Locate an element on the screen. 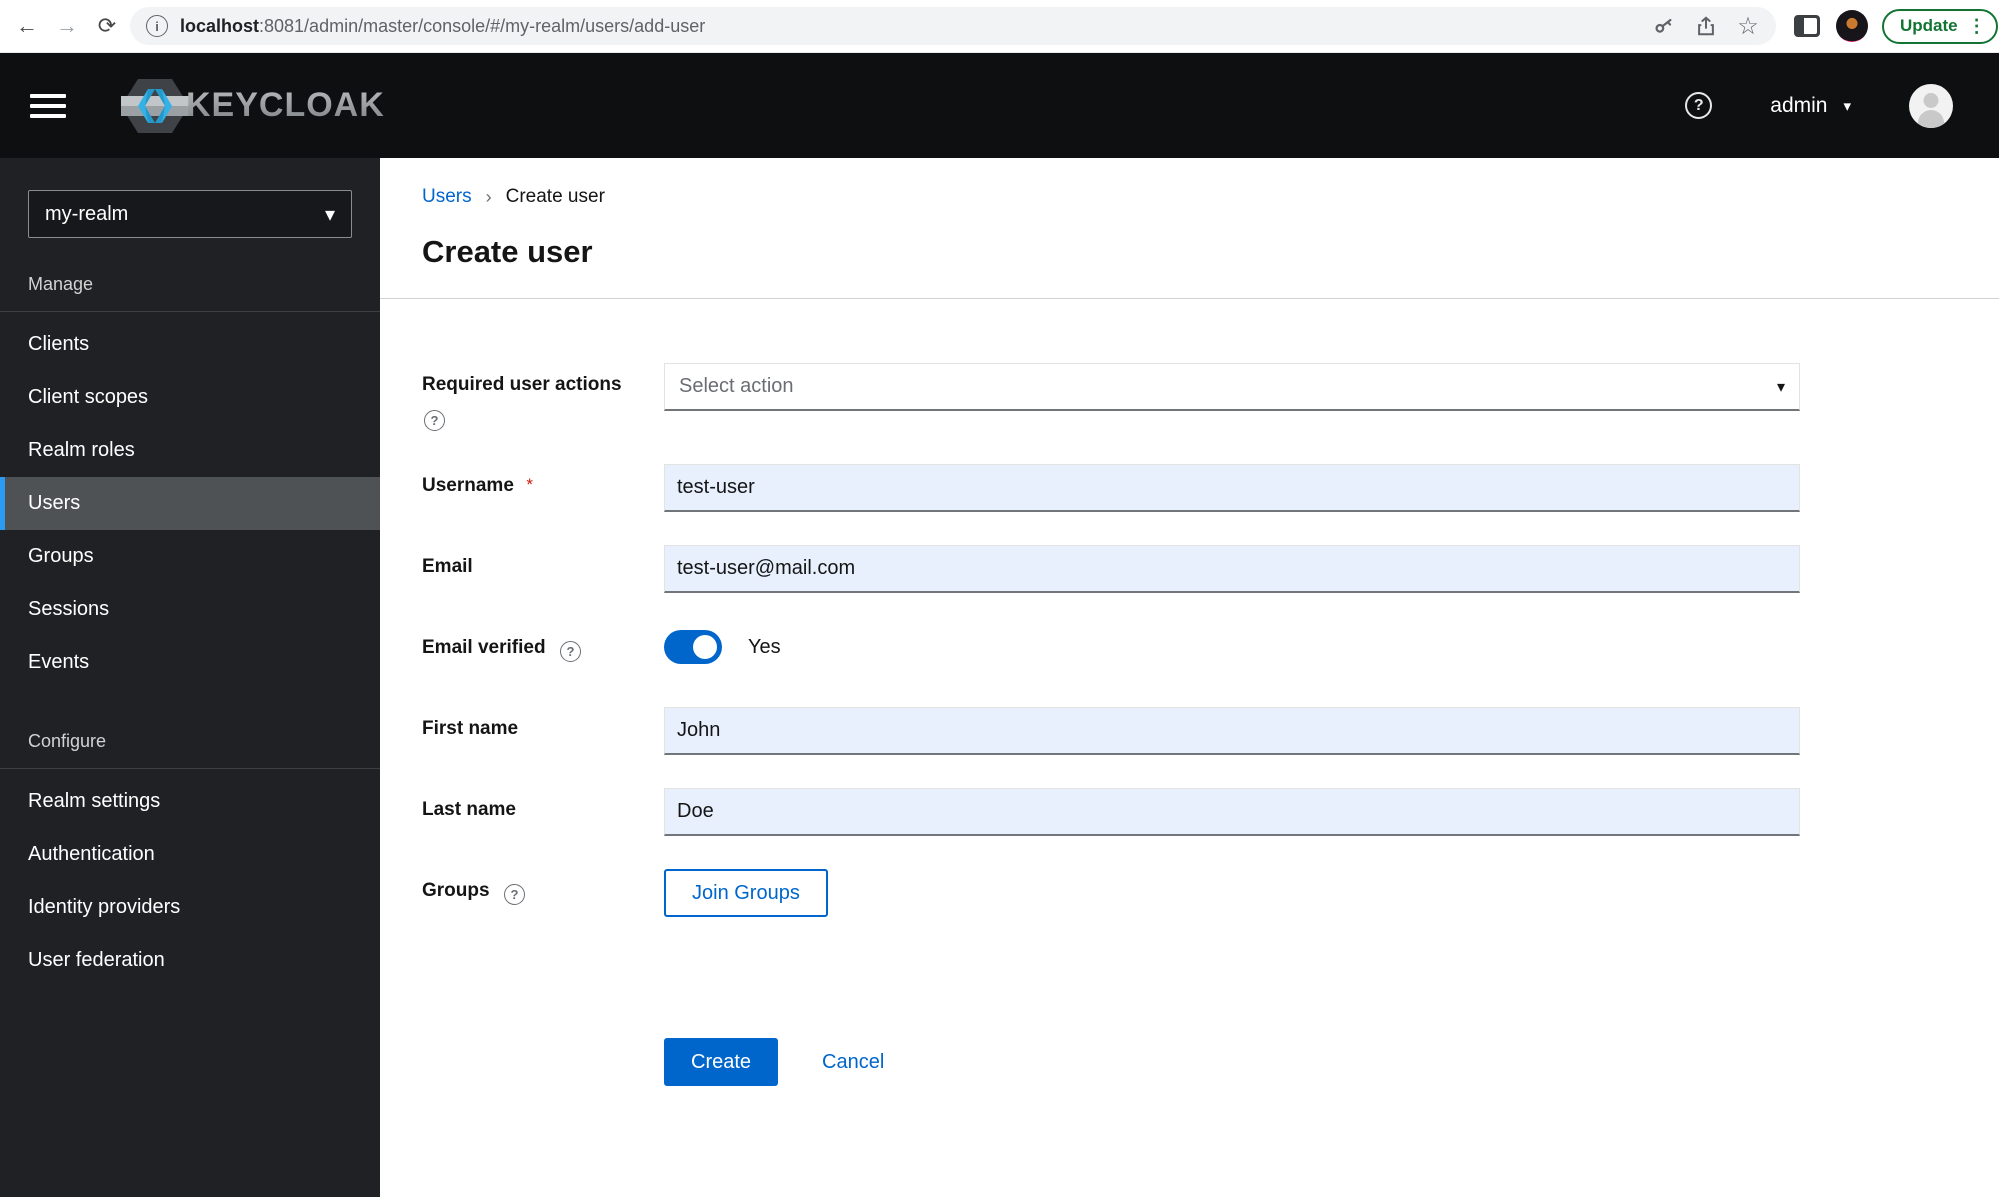 Image resolution: width=1999 pixels, height=1197 pixels. required-actions-row: Required user actions ? Select action ▾ is located at coordinates (1205, 397).